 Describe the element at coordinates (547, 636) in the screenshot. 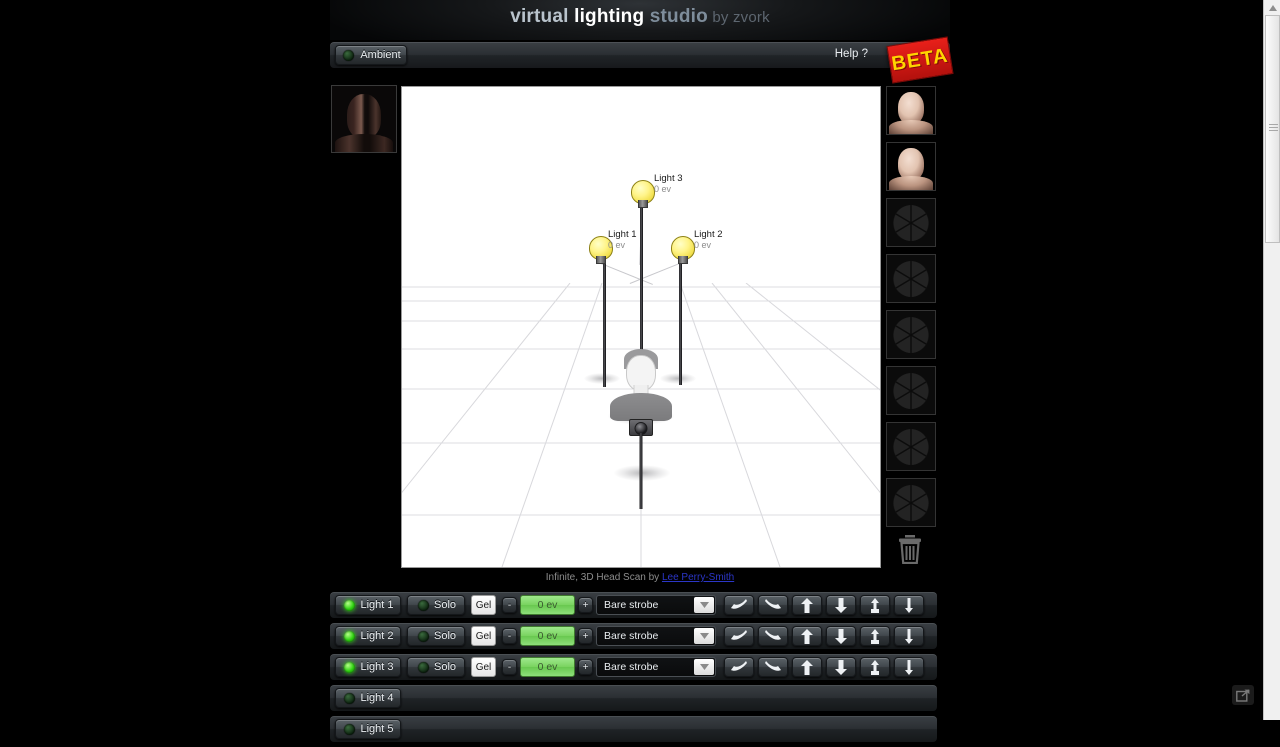

I see `ev-value-2: 0 ev` at that location.